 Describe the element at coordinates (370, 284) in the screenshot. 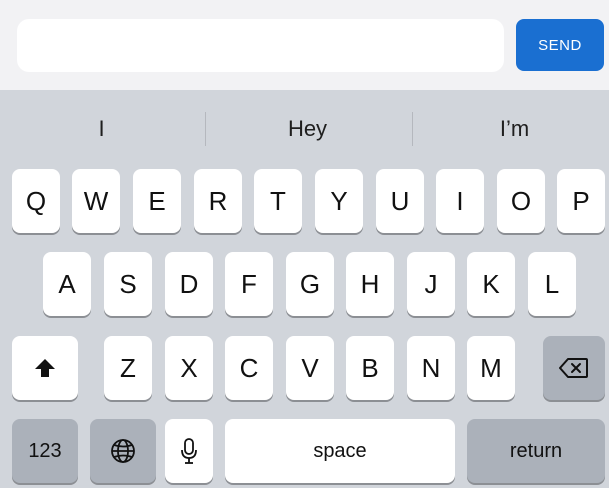

I see `key-h: H` at that location.